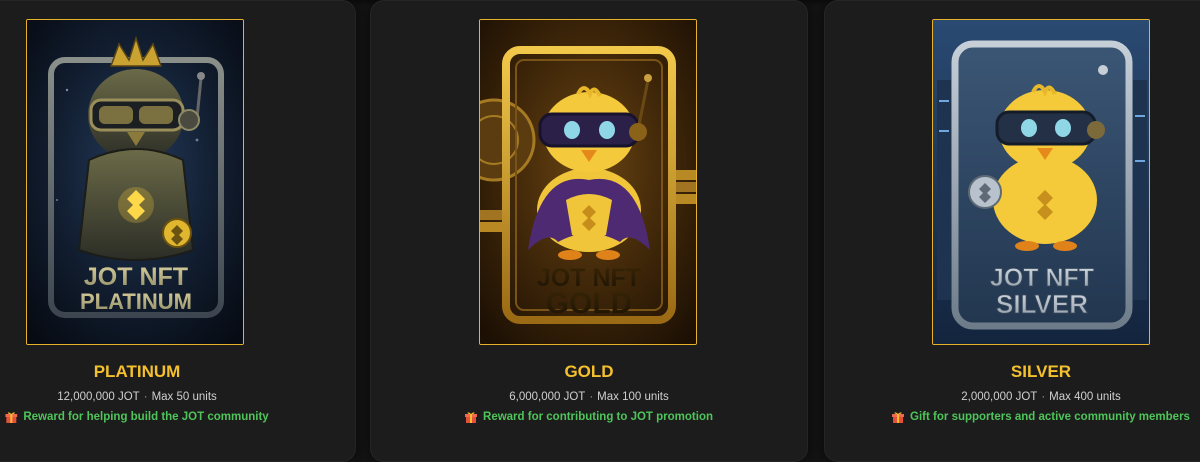 The image size is (1200, 462). What do you see at coordinates (1041, 182) in the screenshot?
I see `silver-nft-image: JOT NFT SILVER` at bounding box center [1041, 182].